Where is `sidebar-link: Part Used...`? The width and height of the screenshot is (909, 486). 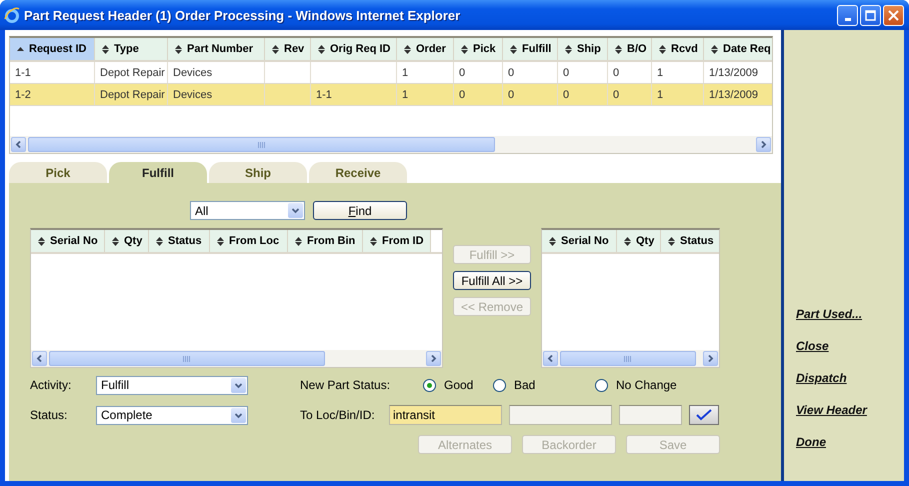 sidebar-link: Part Used... is located at coordinates (850, 314).